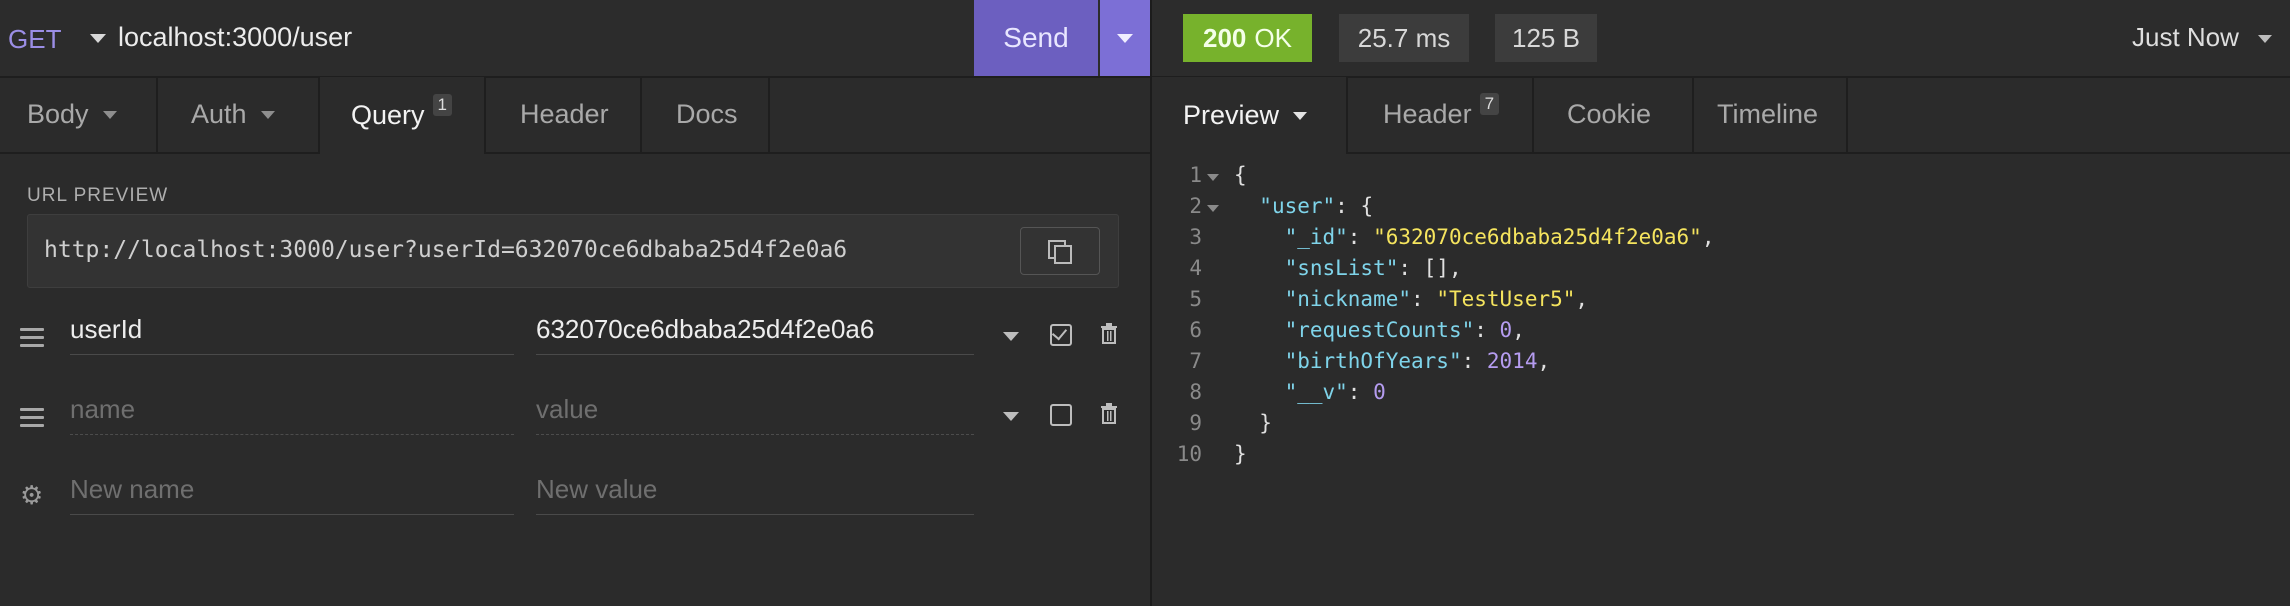  Describe the element at coordinates (1506, 299) in the screenshot. I see `json-string: "TestUser5"` at that location.